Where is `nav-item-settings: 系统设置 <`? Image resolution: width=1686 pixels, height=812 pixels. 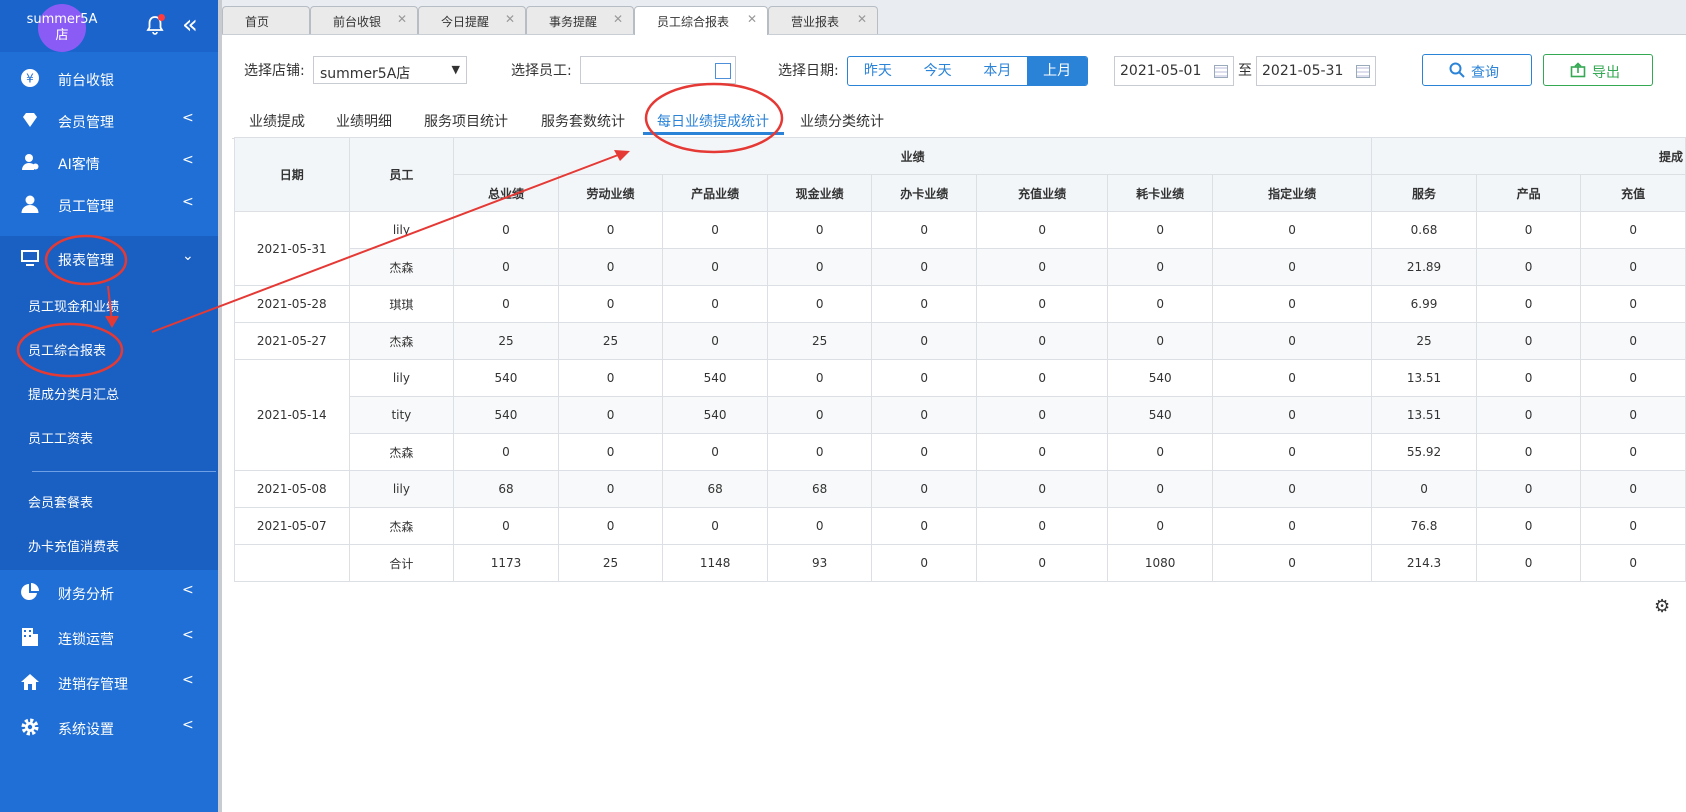 nav-item-settings: 系统设置 < is located at coordinates (109, 727).